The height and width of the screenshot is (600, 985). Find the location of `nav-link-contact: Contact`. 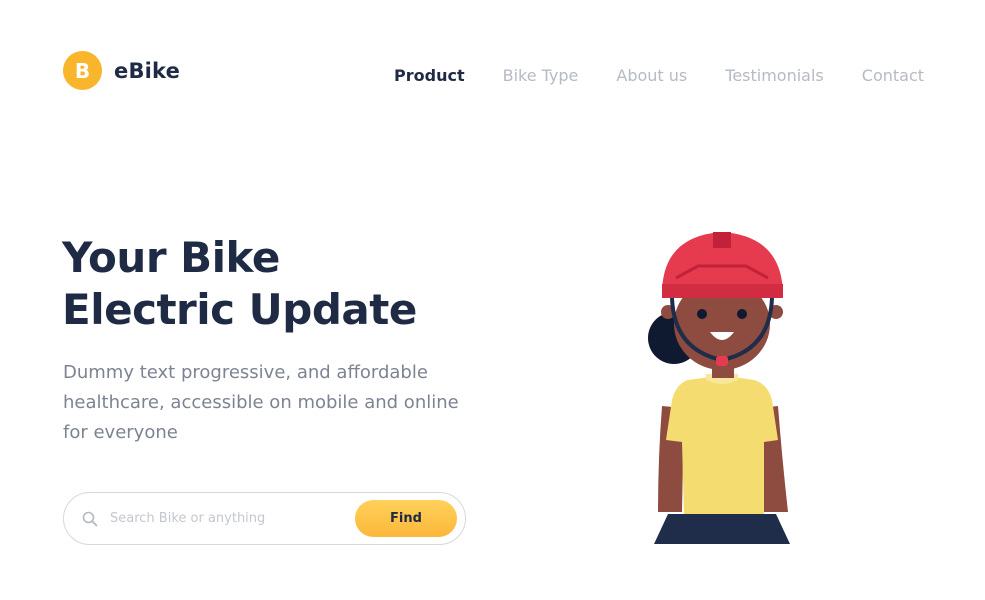

nav-link-contact: Contact is located at coordinates (893, 75).